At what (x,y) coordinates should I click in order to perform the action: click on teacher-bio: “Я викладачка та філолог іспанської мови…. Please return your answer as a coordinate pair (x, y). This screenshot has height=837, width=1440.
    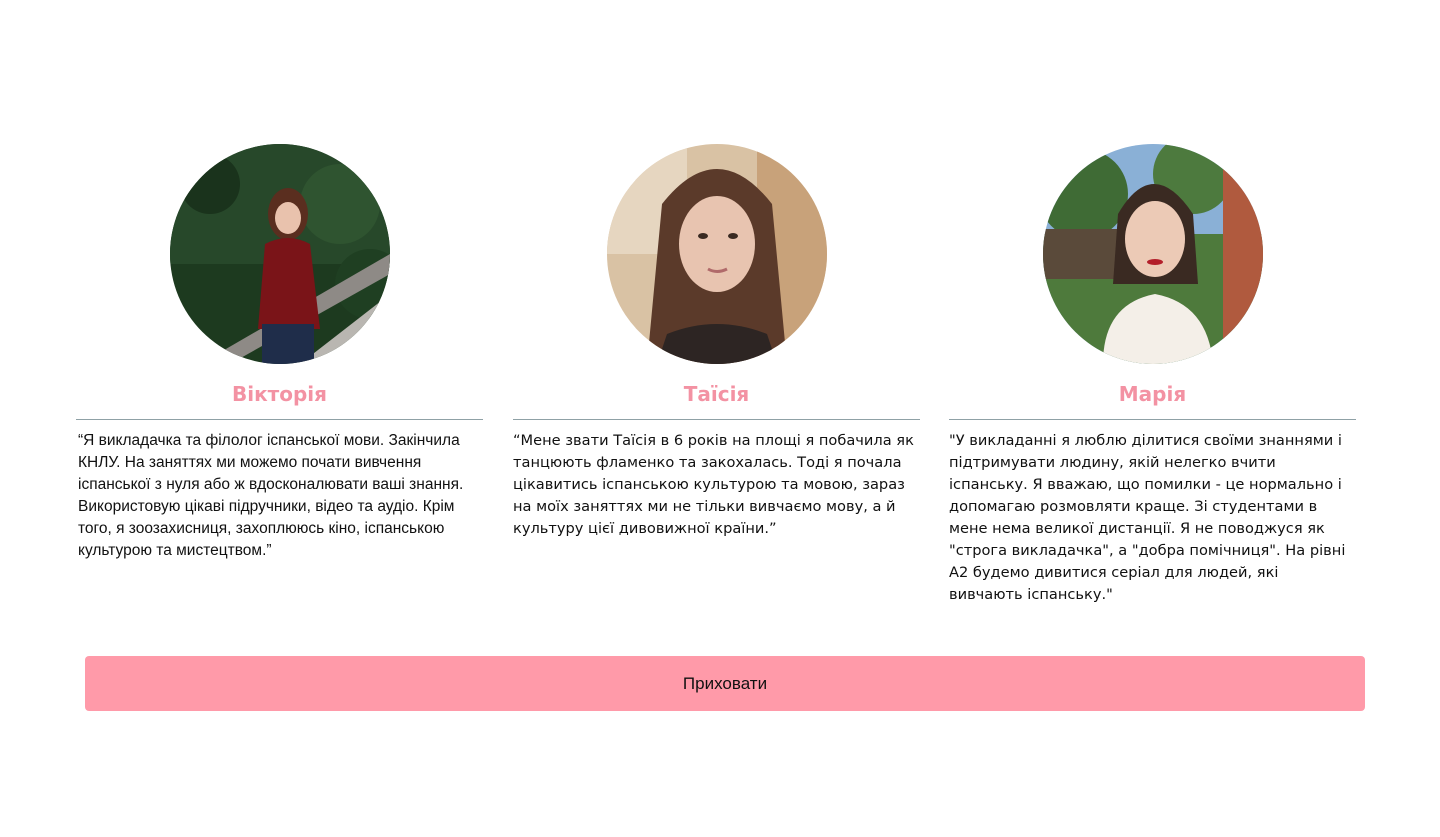
    Looking at the image, I should click on (271, 495).